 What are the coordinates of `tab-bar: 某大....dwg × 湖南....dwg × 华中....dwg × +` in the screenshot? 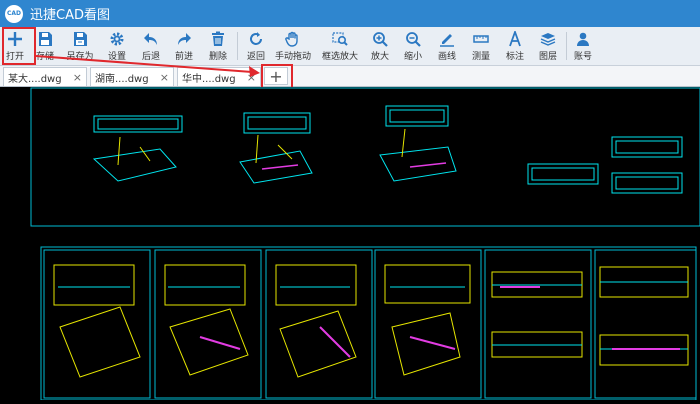 It's located at (350, 76).